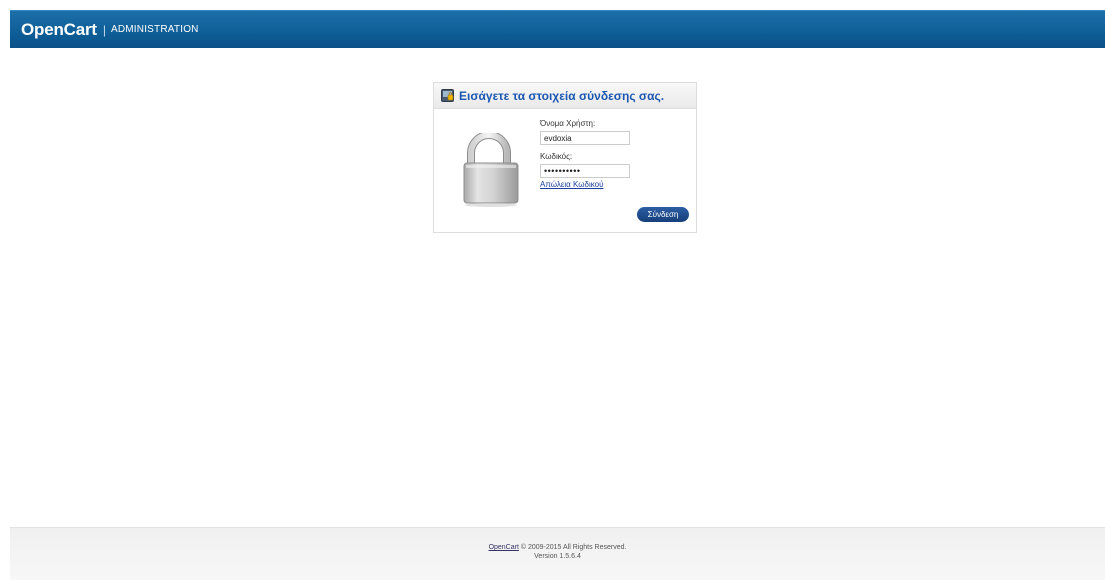 Image resolution: width=1105 pixels, height=580 pixels. What do you see at coordinates (573, 547) in the screenshot?
I see `footer-copyright: © 2009-2015 All Rights Reserved.` at bounding box center [573, 547].